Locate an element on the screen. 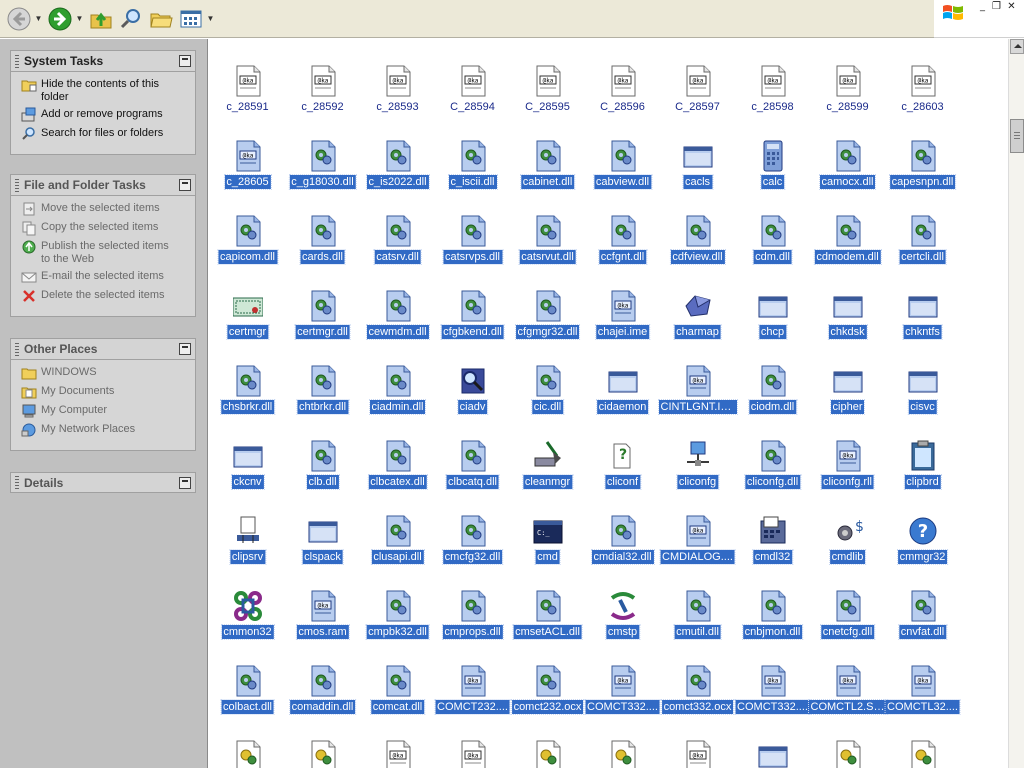 The width and height of the screenshot is (1024, 768). file-item: cacls is located at coordinates (697, 166).